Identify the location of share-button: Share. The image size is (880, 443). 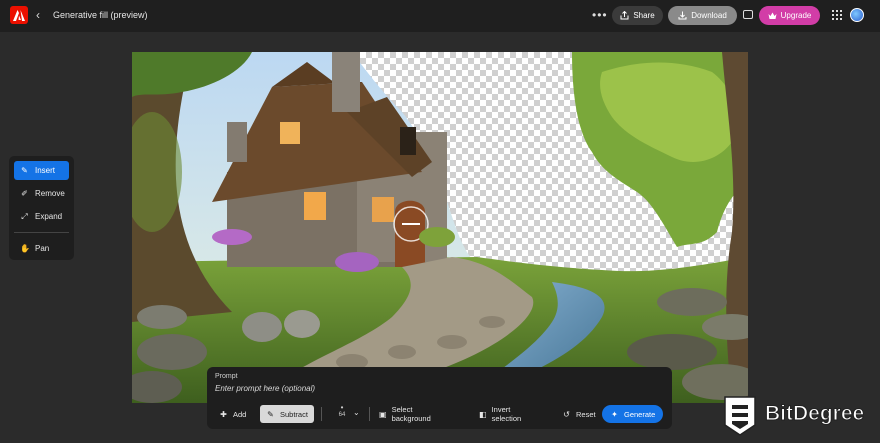
(637, 15).